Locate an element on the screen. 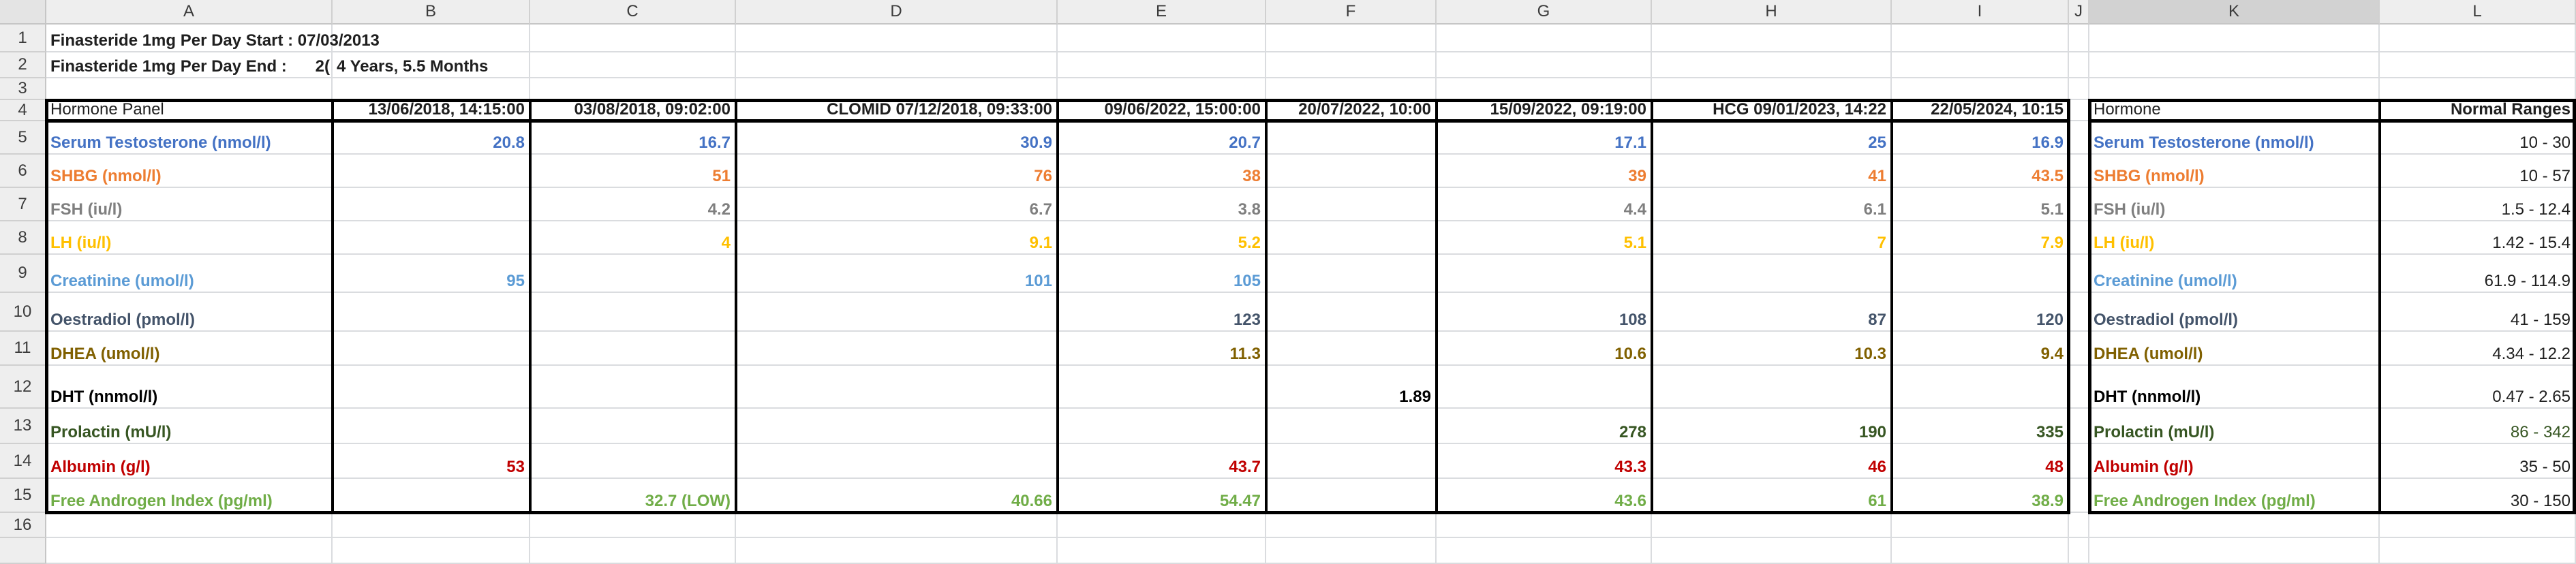 Image resolution: width=2576 pixels, height=564 pixels. hormone-label-cell: Free Androgen Index (pg/ml) is located at coordinates (189, 496).